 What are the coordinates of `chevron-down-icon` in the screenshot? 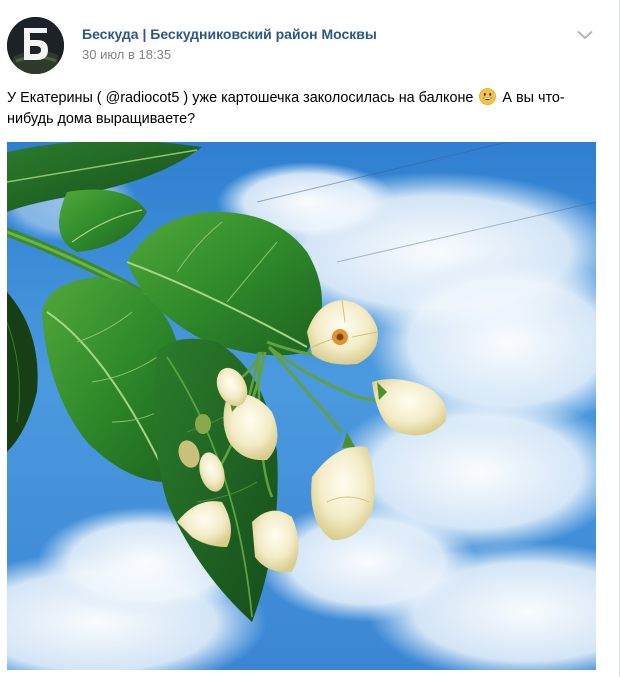 It's located at (585, 35).